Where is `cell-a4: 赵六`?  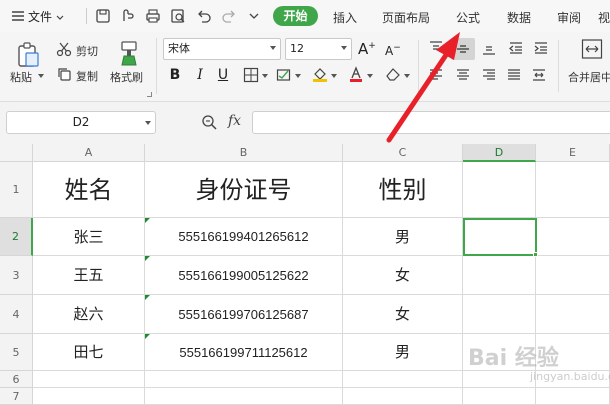 cell-a4: 赵六 is located at coordinates (89, 314).